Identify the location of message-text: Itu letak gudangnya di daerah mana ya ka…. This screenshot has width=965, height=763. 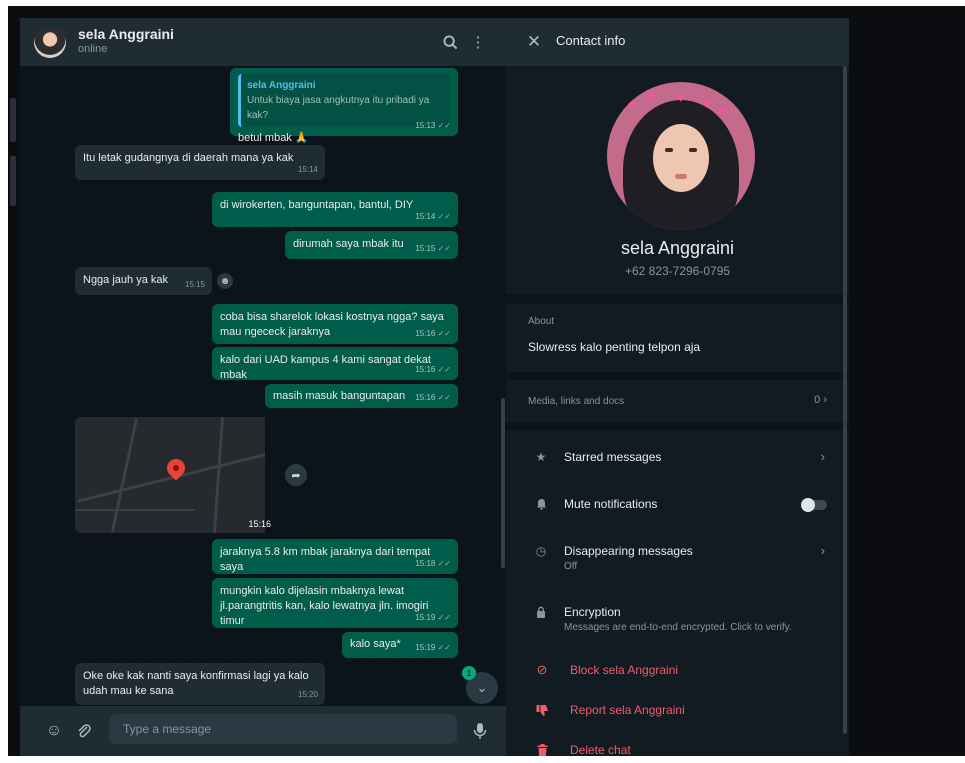
(188, 158).